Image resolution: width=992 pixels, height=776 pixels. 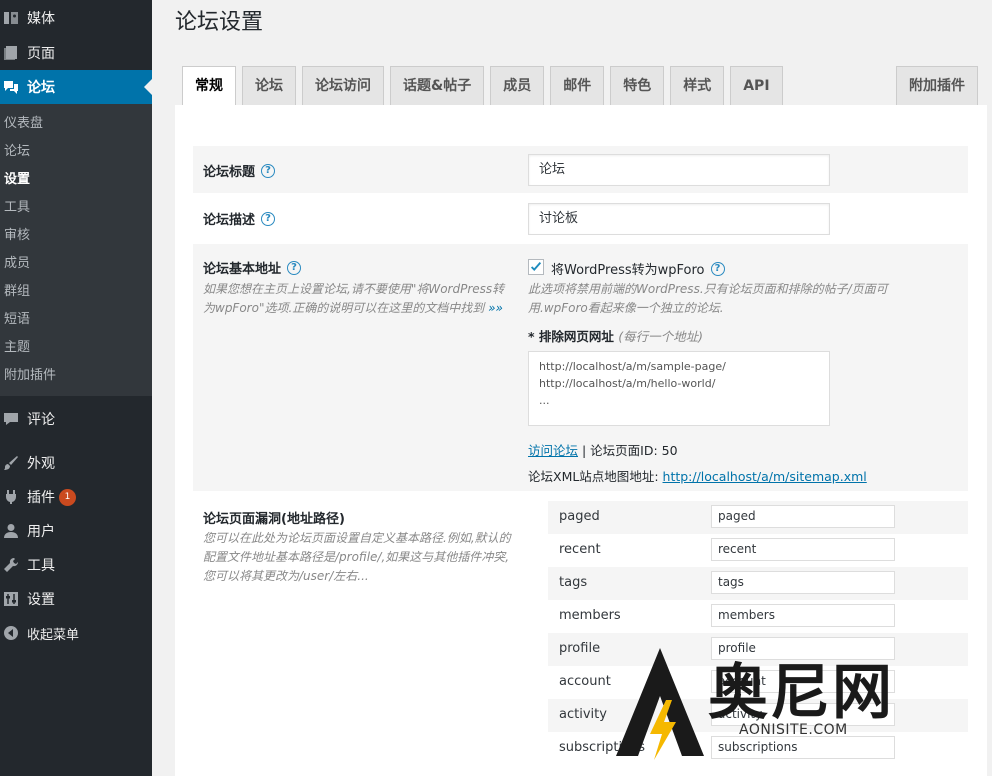 What do you see at coordinates (229, 220) in the screenshot?
I see `forum-description-label: 论坛描述` at bounding box center [229, 220].